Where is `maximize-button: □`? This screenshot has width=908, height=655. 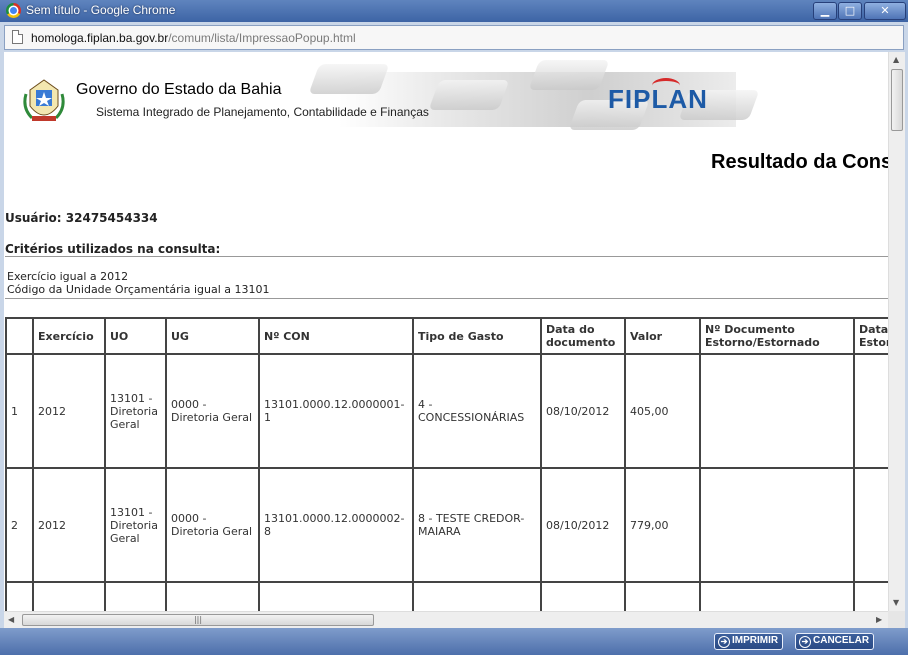 maximize-button: □ is located at coordinates (850, 11).